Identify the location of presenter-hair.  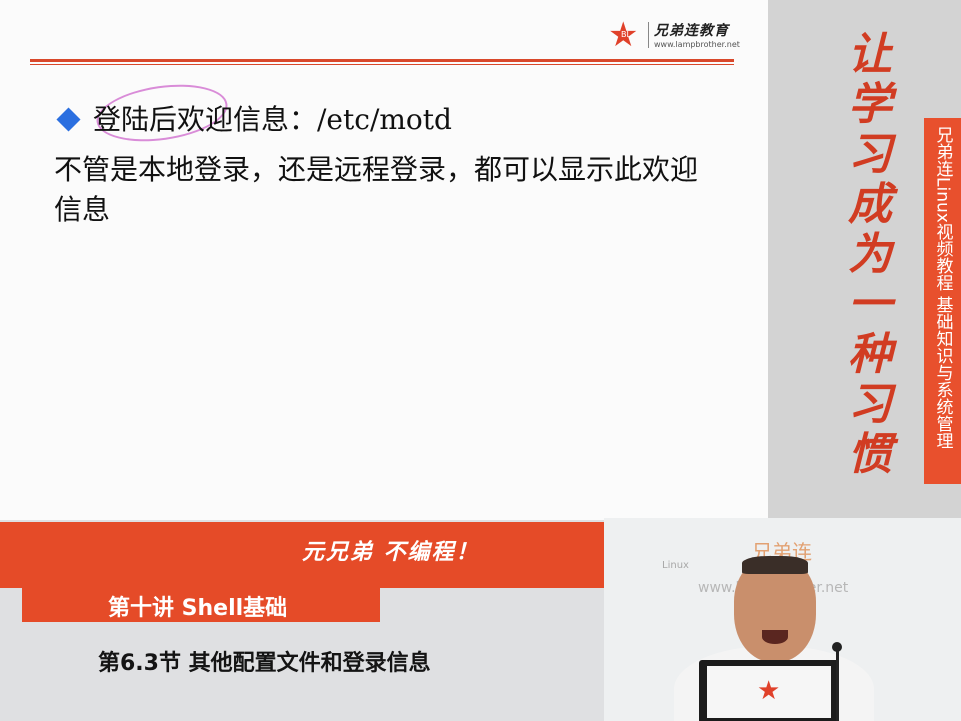
(775, 565).